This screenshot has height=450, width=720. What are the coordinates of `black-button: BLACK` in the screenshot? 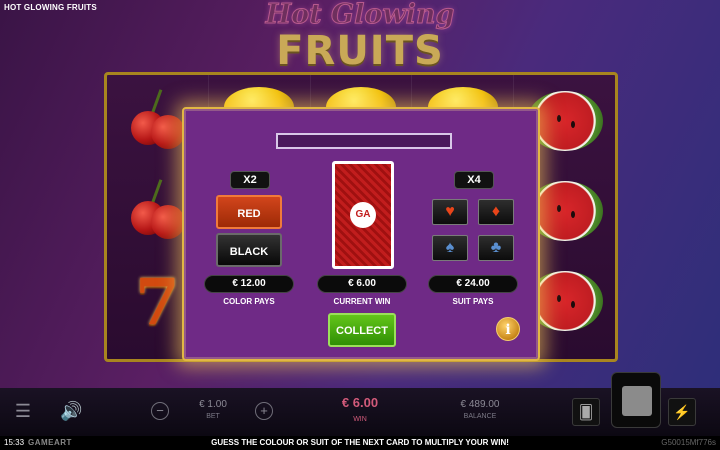 It's located at (249, 250).